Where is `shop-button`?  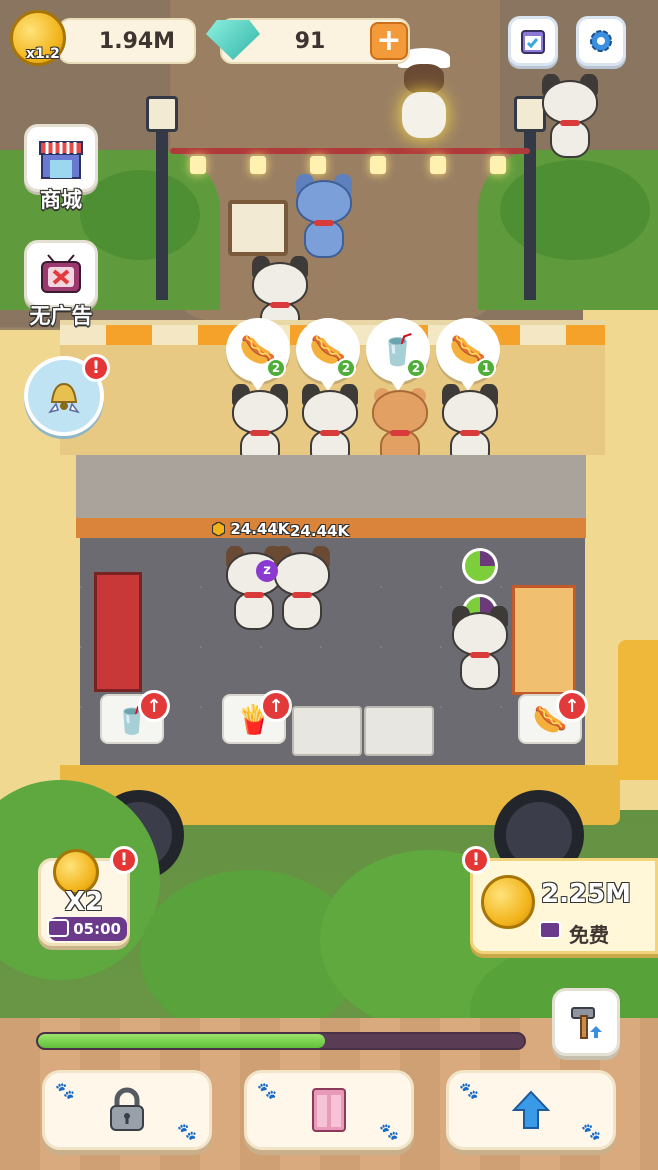
shop-button is located at coordinates (61, 158).